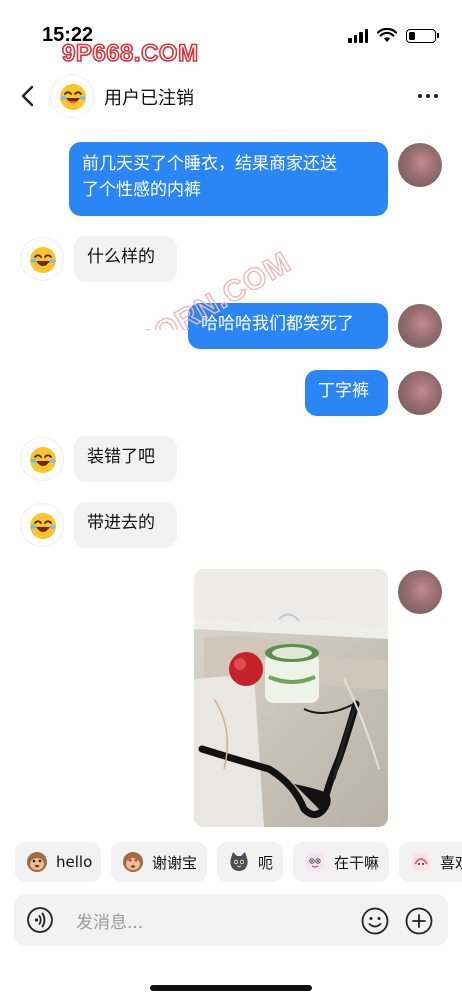 The image size is (462, 1000). What do you see at coordinates (209, 164) in the screenshot?
I see `message-text-line: 前几天买了个睡衣，结果商家还送` at bounding box center [209, 164].